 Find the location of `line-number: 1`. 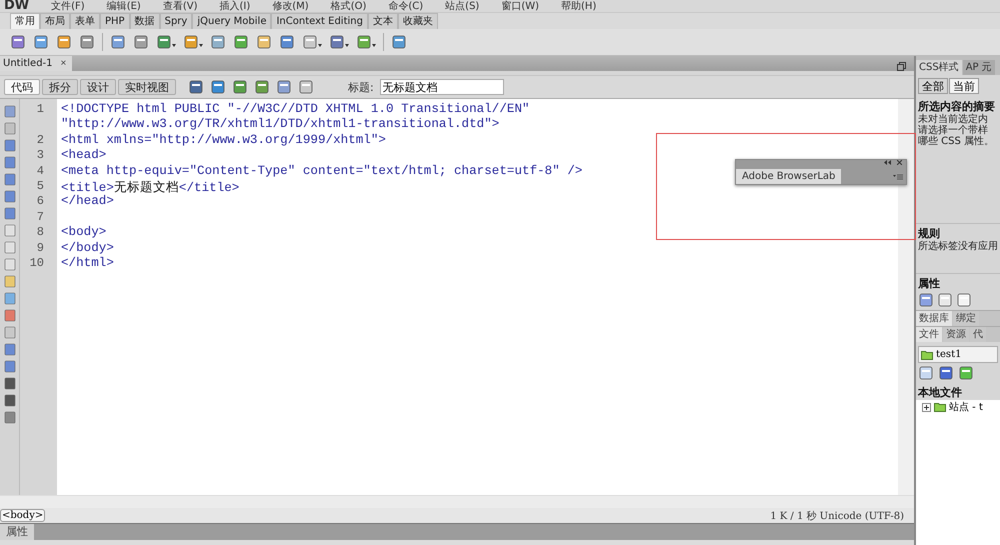

line-number: 1 is located at coordinates (40, 109).